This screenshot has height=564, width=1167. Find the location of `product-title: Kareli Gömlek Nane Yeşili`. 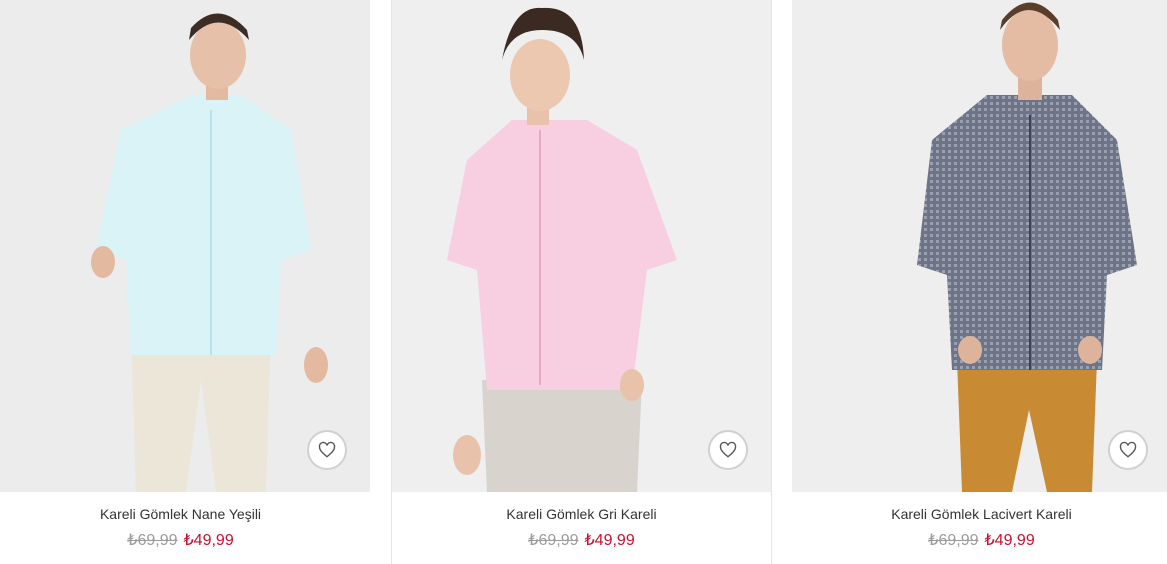

product-title: Kareli Gömlek Nane Yeşili is located at coordinates (185, 514).